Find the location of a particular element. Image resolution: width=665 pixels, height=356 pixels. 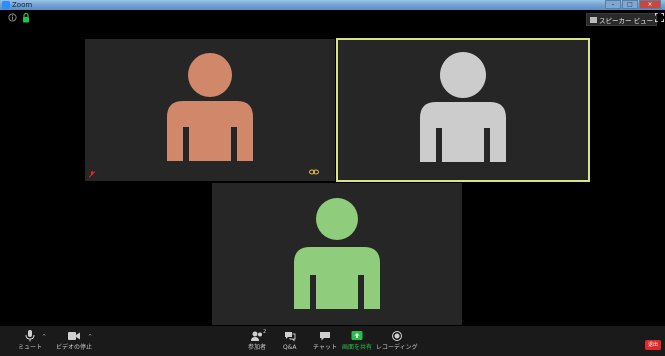

stop-video-button: ビデオの停止 is located at coordinates (74, 340).